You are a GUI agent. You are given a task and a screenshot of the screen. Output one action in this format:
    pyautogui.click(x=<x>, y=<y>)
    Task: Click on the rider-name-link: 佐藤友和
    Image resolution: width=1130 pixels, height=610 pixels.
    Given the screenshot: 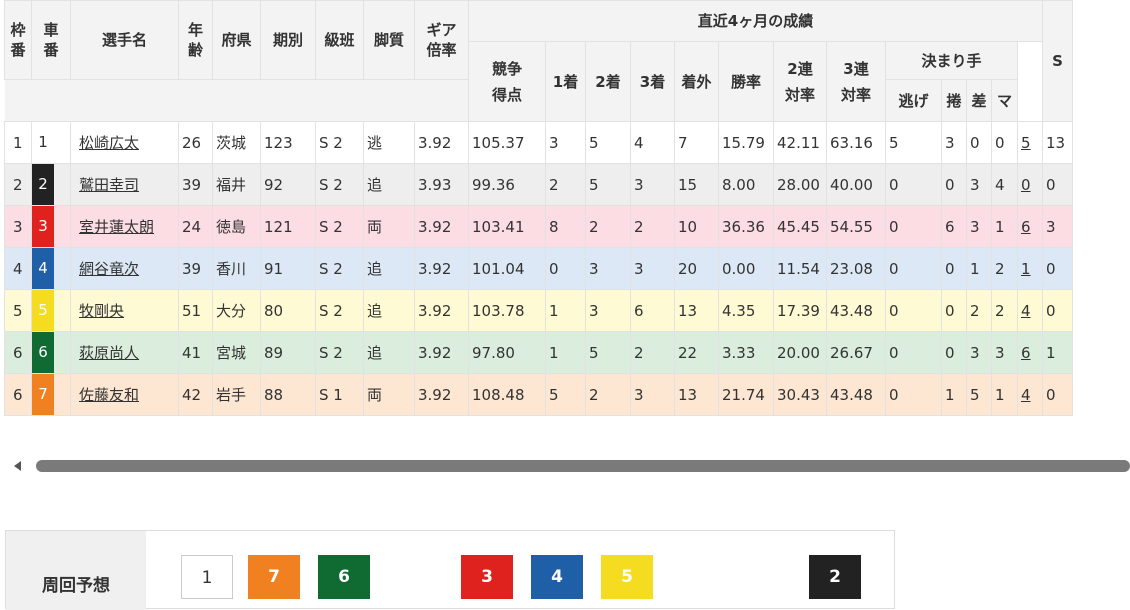 What is the action you would take?
    pyautogui.click(x=109, y=395)
    